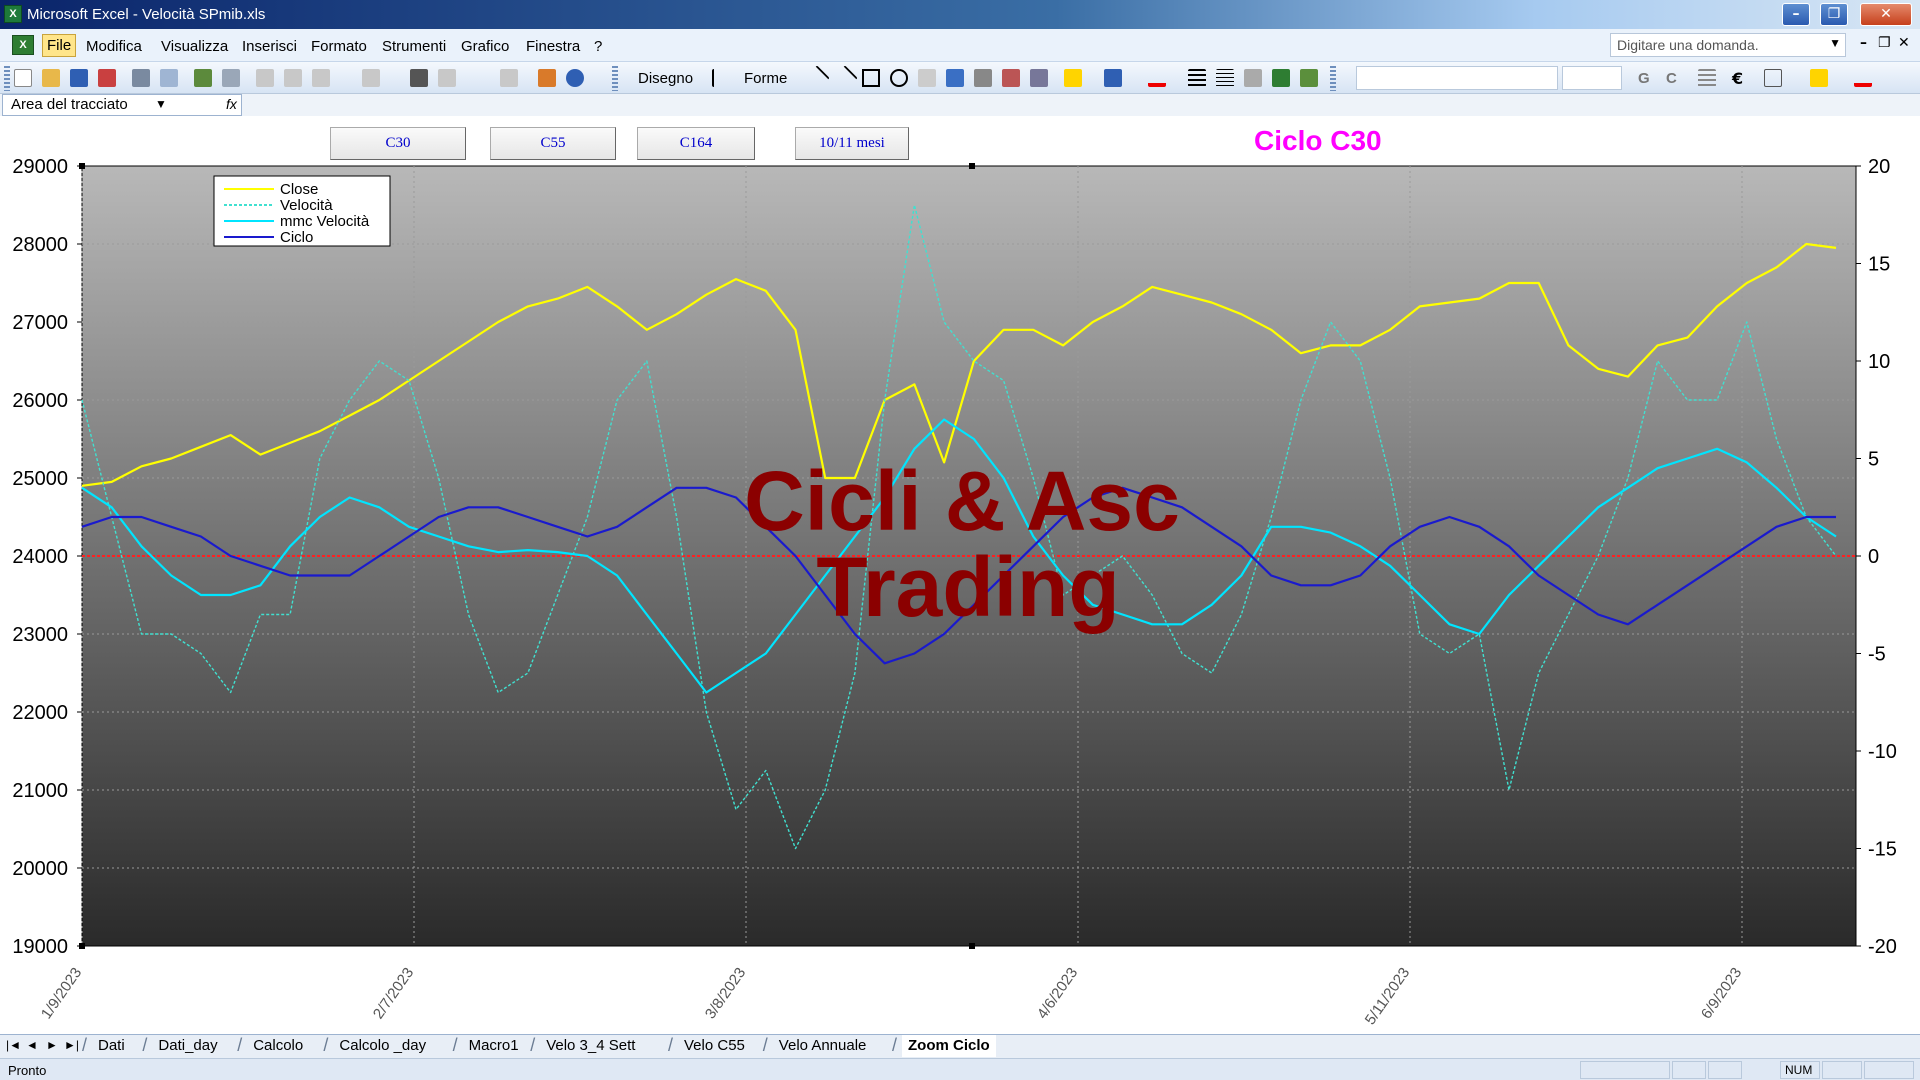  I want to click on undo-icon, so click(371, 78).